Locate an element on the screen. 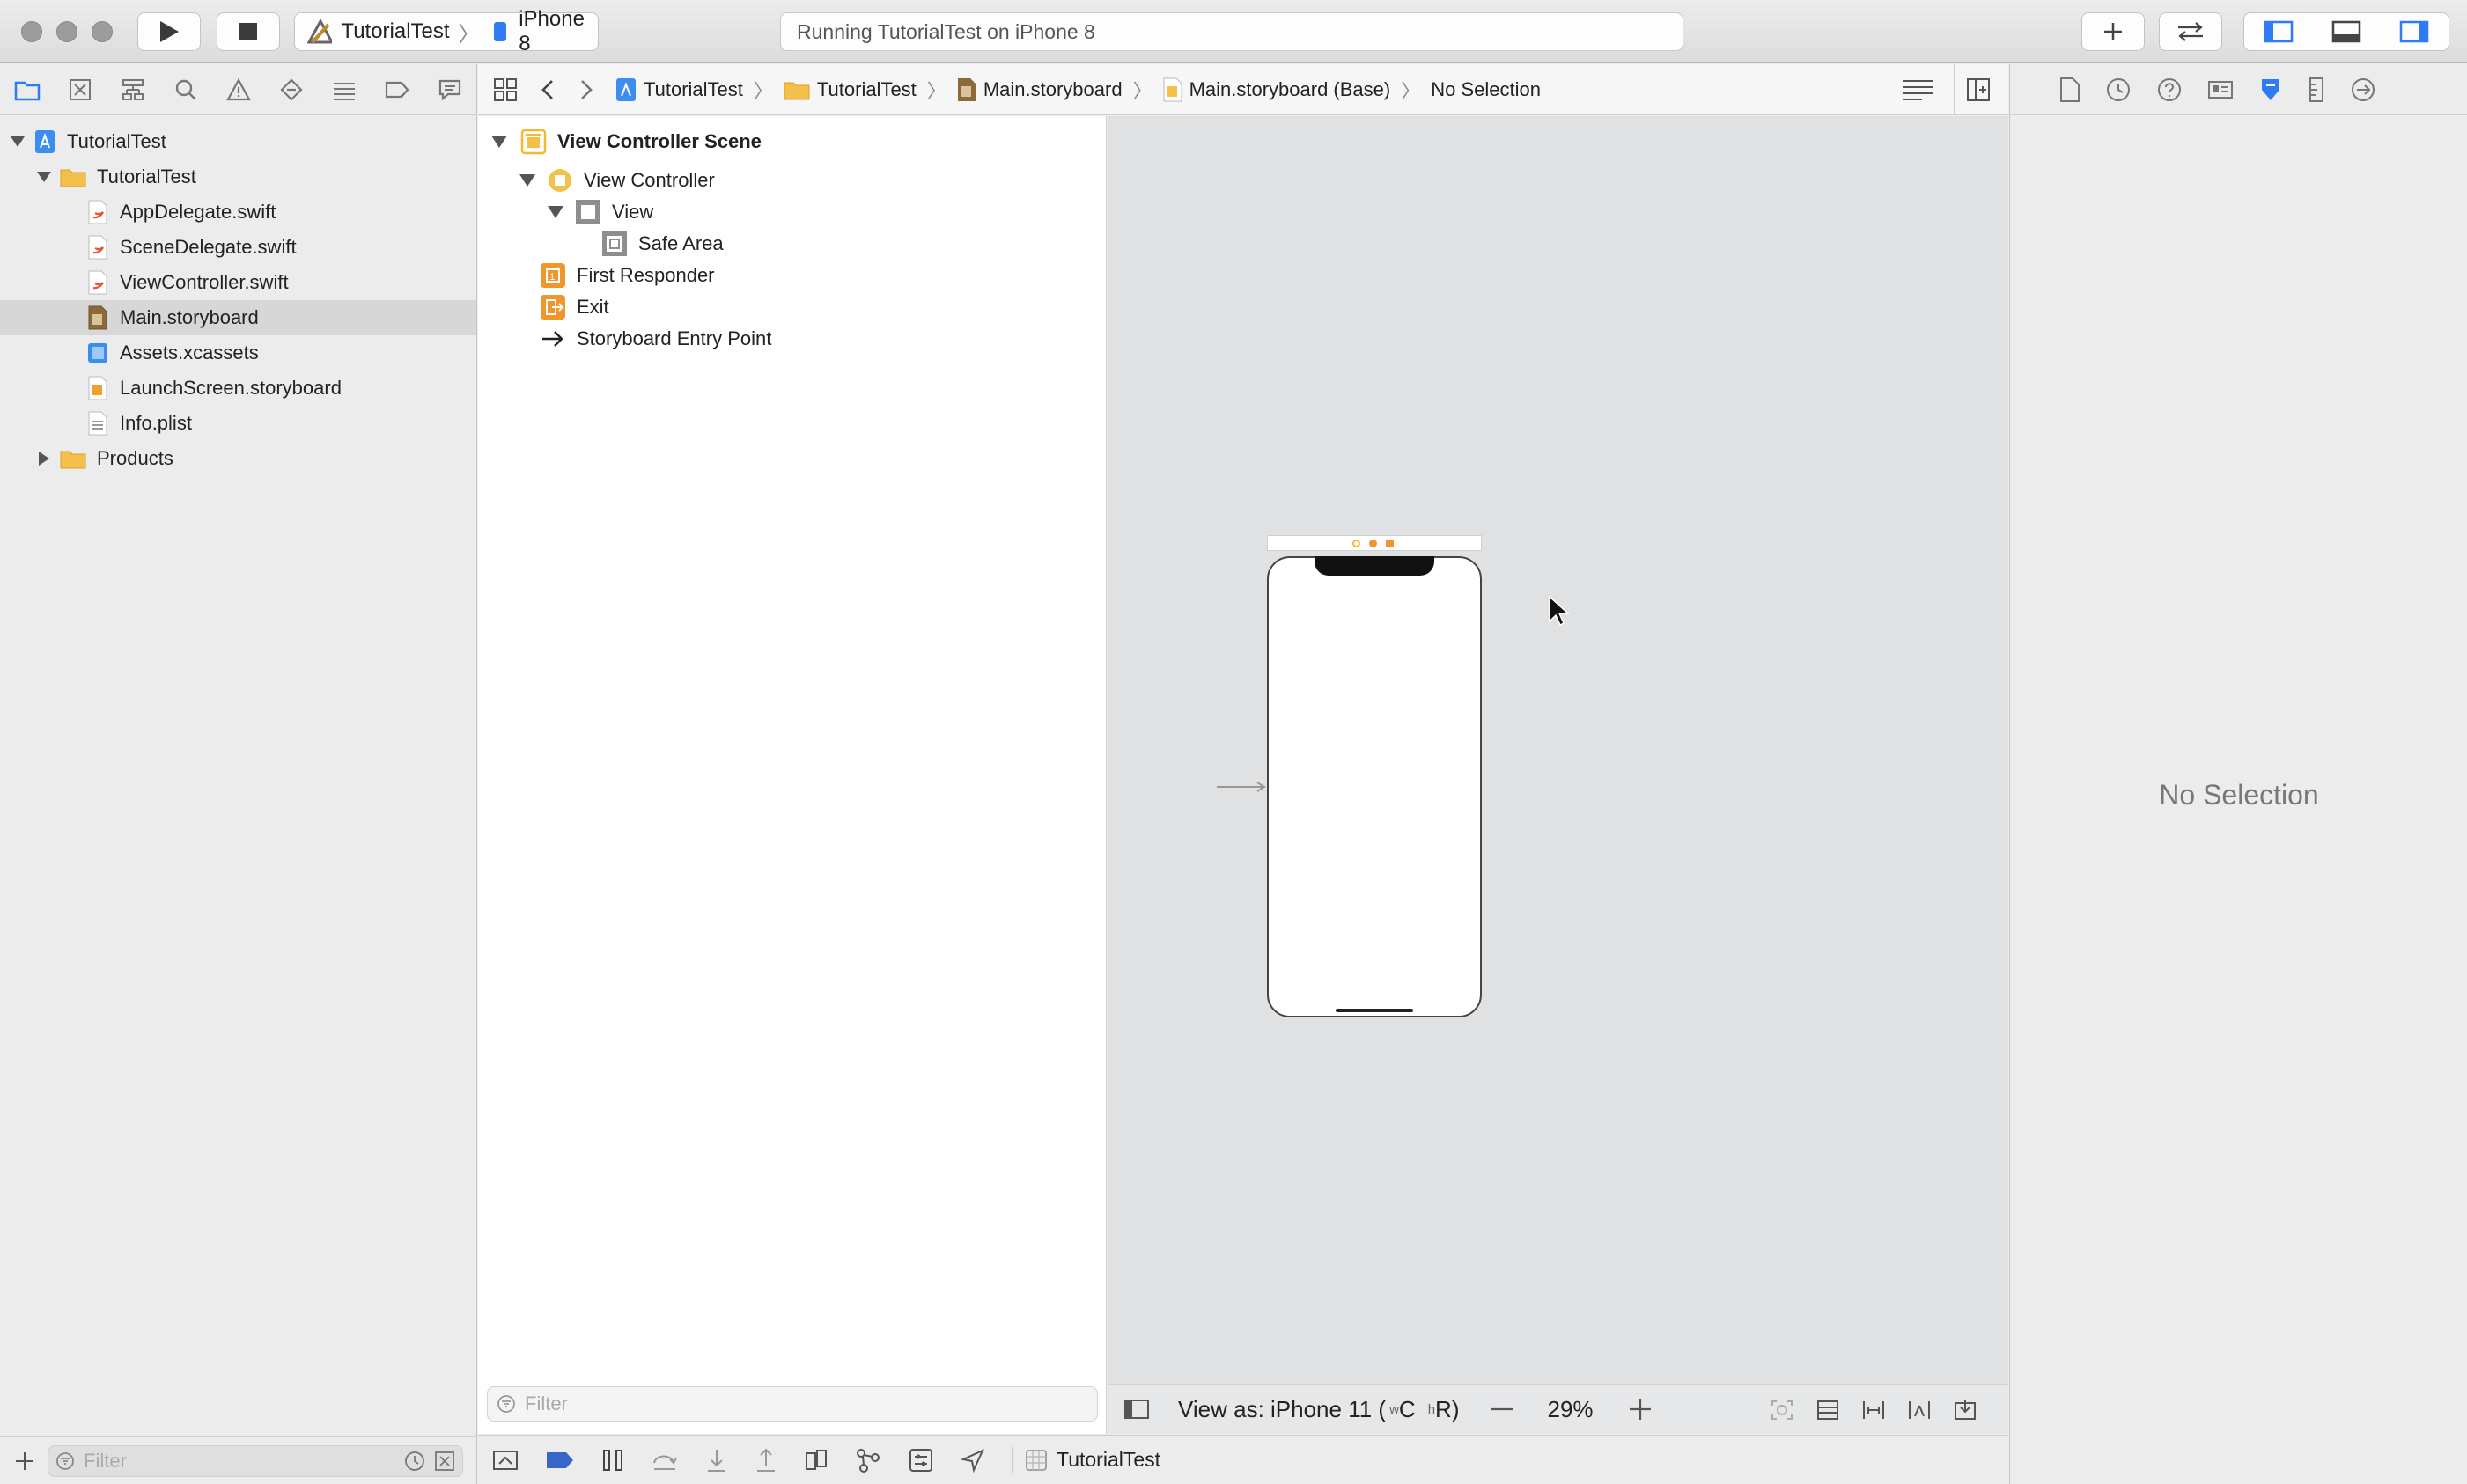 This screenshot has width=2467, height=1484. editor-options-icon is located at coordinates (1917, 91).